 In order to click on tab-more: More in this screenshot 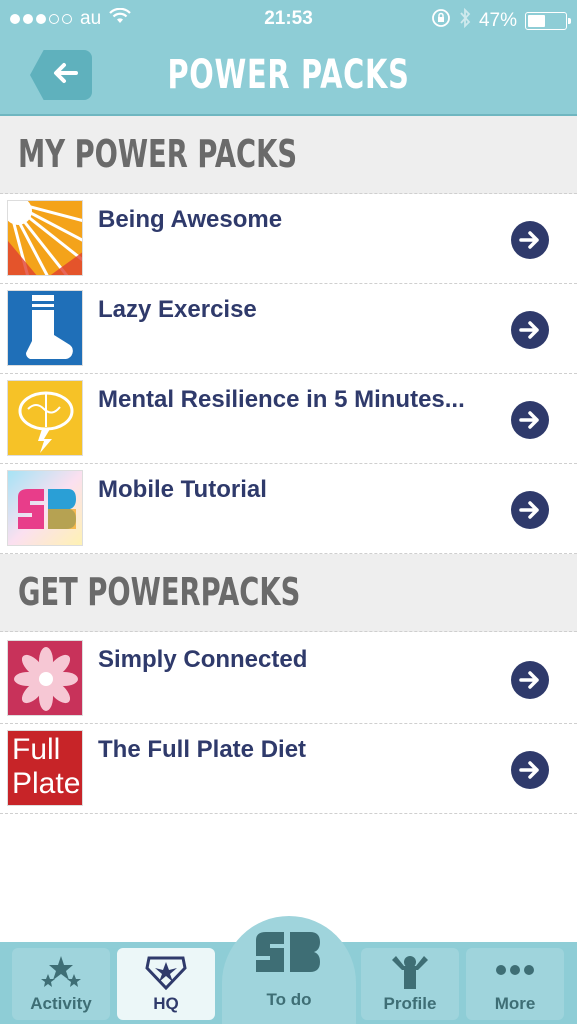, I will do `click(515, 984)`.